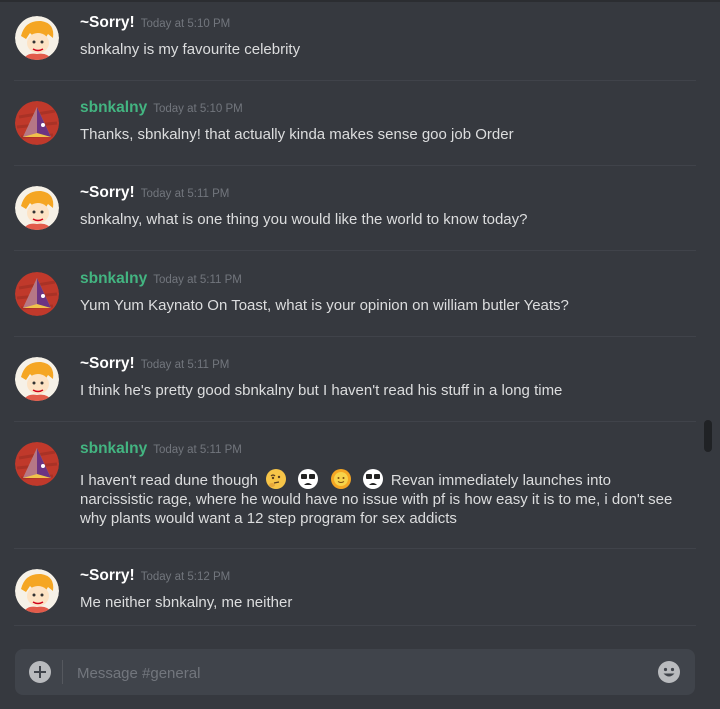 Image resolution: width=720 pixels, height=709 pixels. I want to click on message-header: sbnkalny Today at 5:10 PM, so click(161, 108).